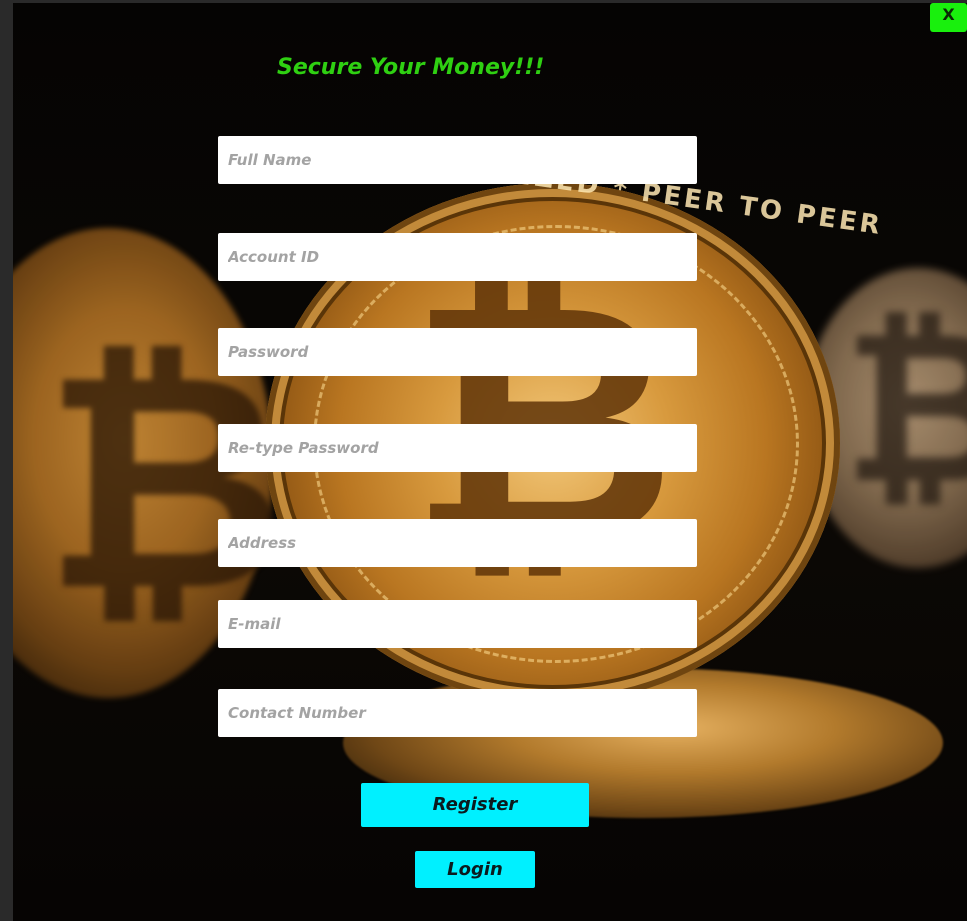 The width and height of the screenshot is (967, 921). What do you see at coordinates (457, 448) in the screenshot?
I see `retype-password-input` at bounding box center [457, 448].